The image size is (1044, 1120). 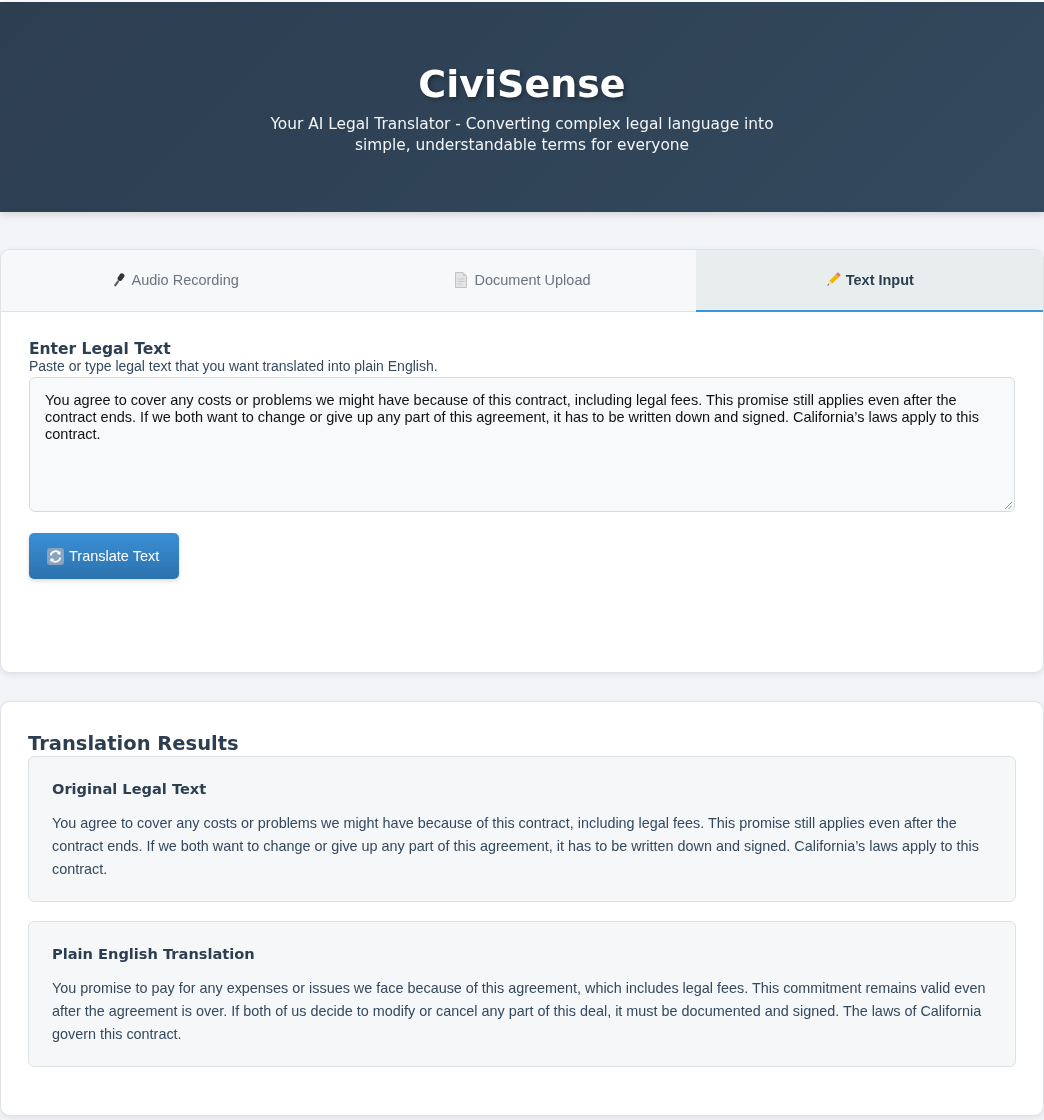 What do you see at coordinates (234, 366) in the screenshot?
I see `section-description: Paste or type legal text that you want translated into plain English.` at bounding box center [234, 366].